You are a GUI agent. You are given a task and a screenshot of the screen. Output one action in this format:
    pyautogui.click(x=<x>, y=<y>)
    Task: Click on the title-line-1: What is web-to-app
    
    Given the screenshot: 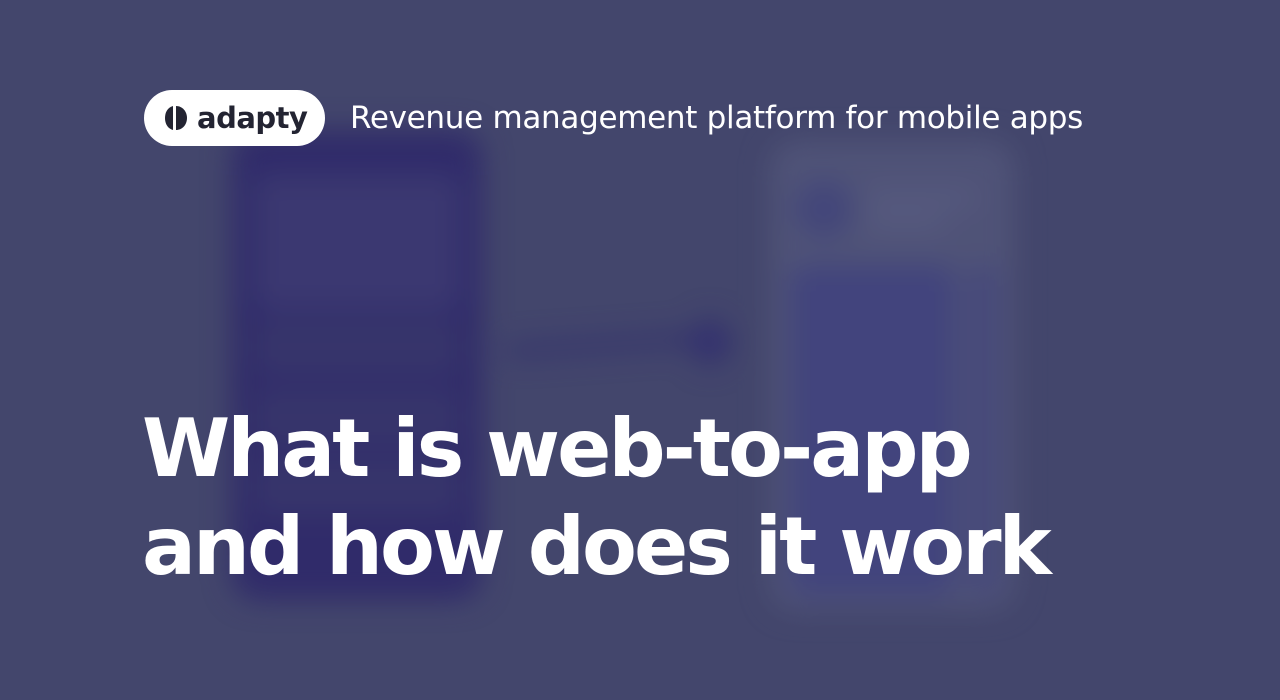 What is the action you would take?
    pyautogui.click(x=557, y=448)
    